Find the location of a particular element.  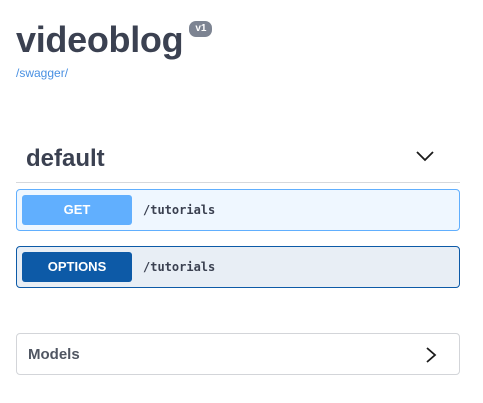

method-badge-get: GET is located at coordinates (77, 210).